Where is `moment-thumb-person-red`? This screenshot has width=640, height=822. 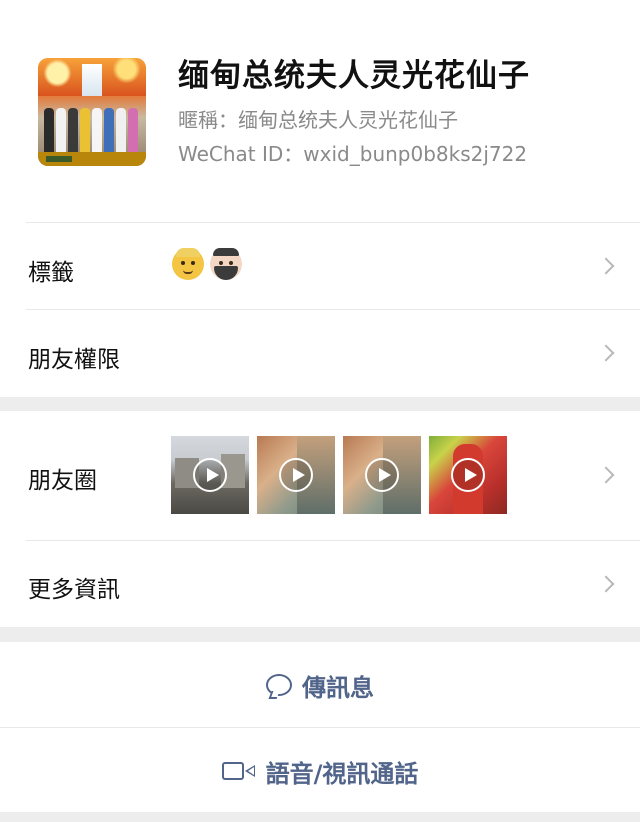
moment-thumb-person-red is located at coordinates (468, 475).